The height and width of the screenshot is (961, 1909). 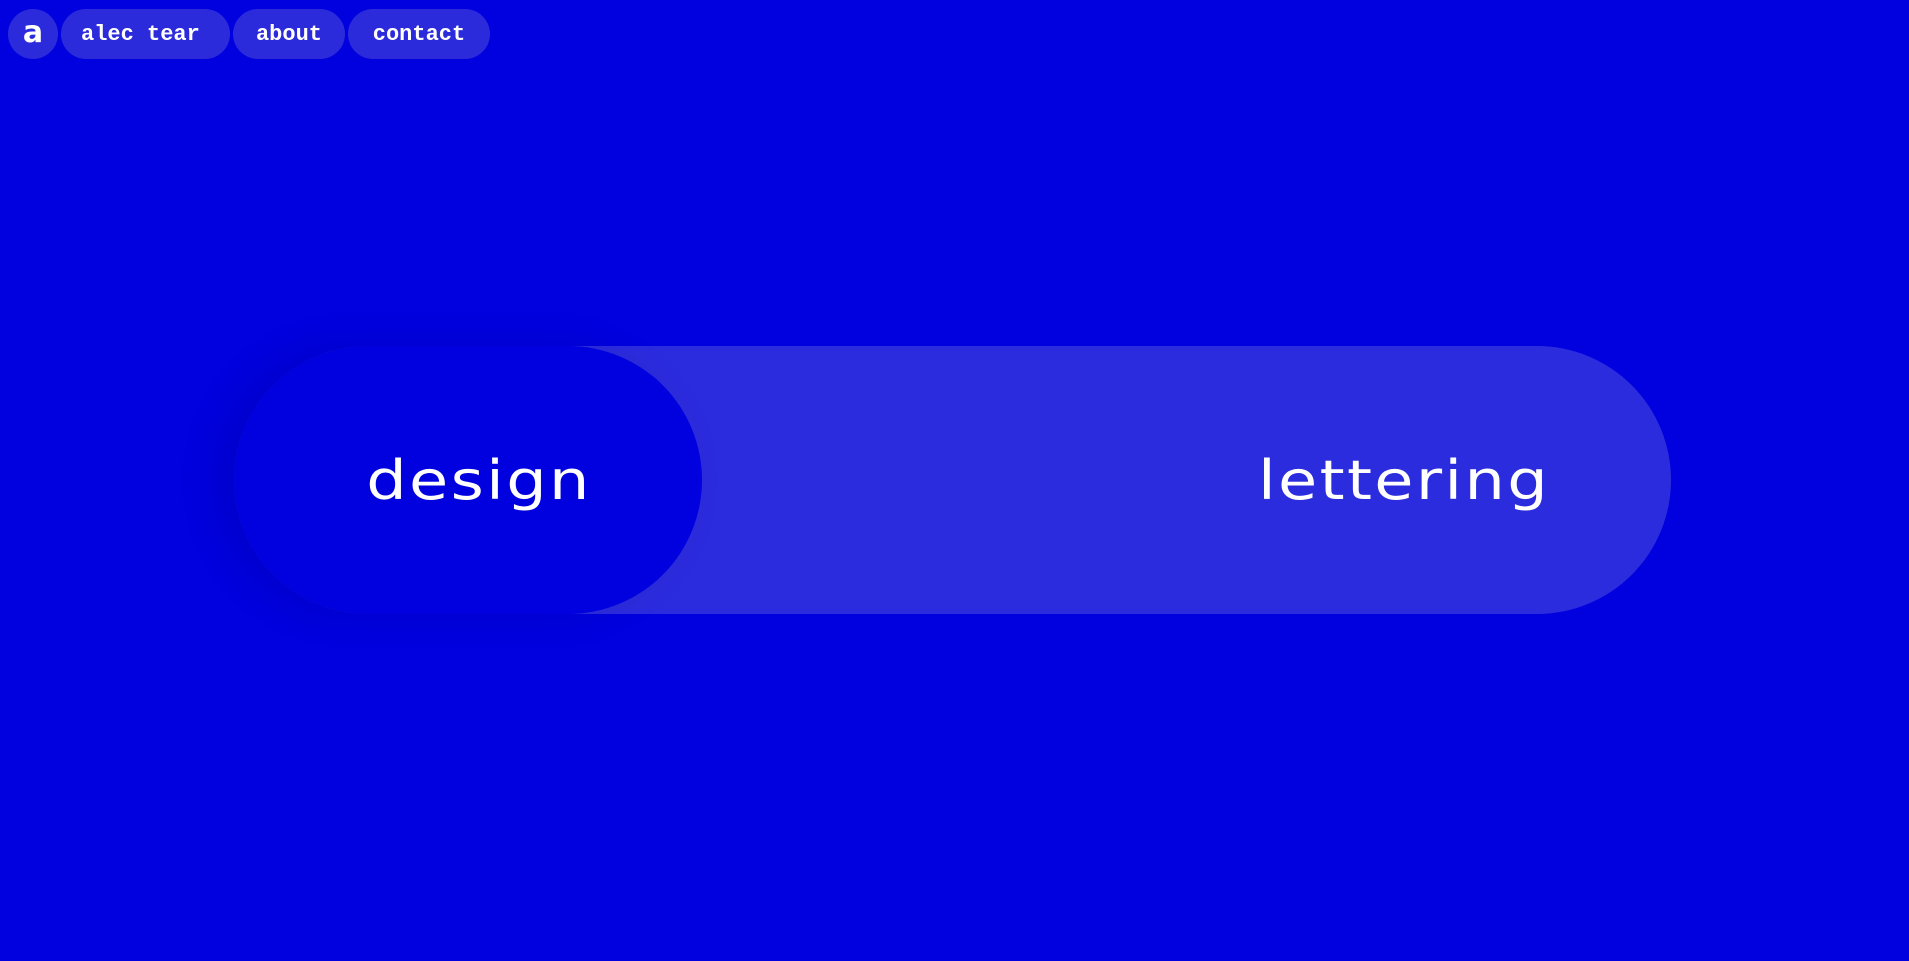 I want to click on design-option: design, so click(x=478, y=480).